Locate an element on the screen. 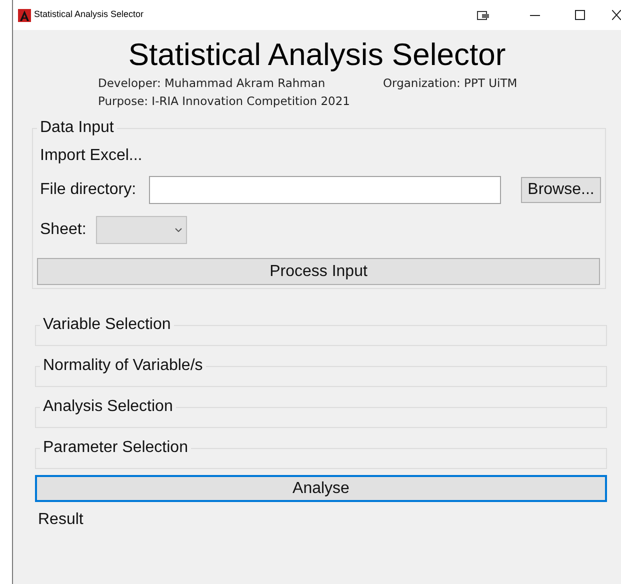 The height and width of the screenshot is (584, 621). group-title: Analysis Selection is located at coordinates (108, 407).